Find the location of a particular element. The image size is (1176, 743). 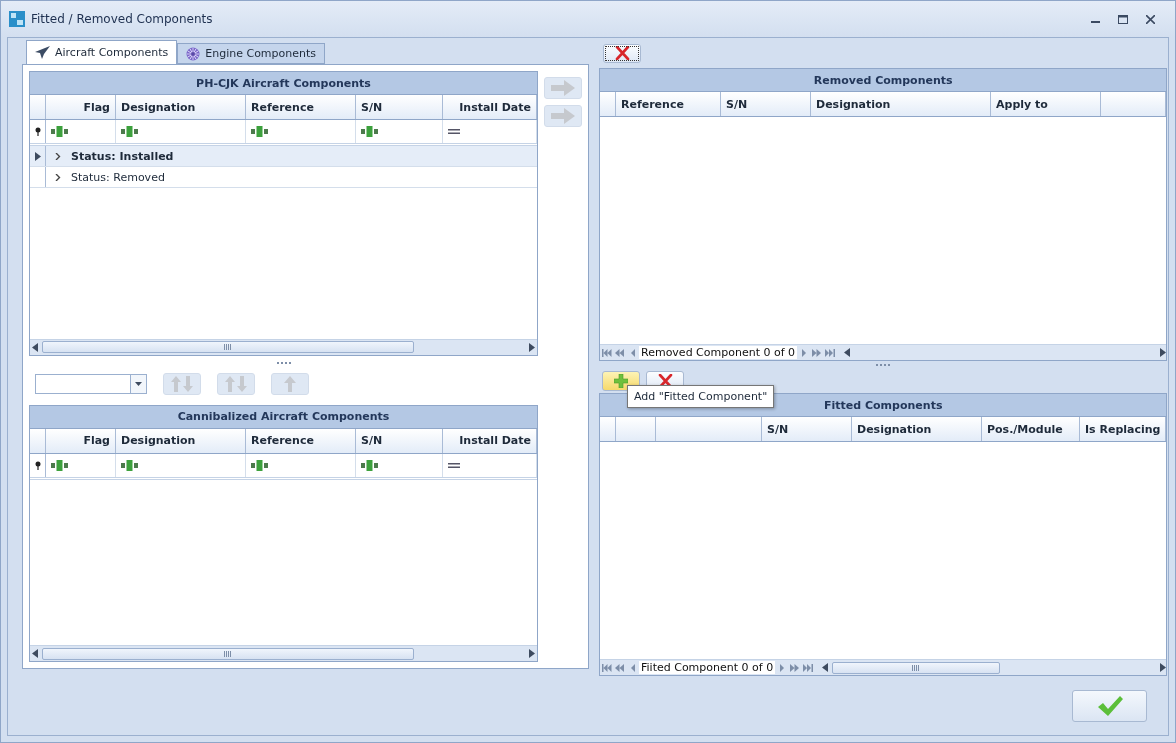

checkmark-icon is located at coordinates (1109, 705).